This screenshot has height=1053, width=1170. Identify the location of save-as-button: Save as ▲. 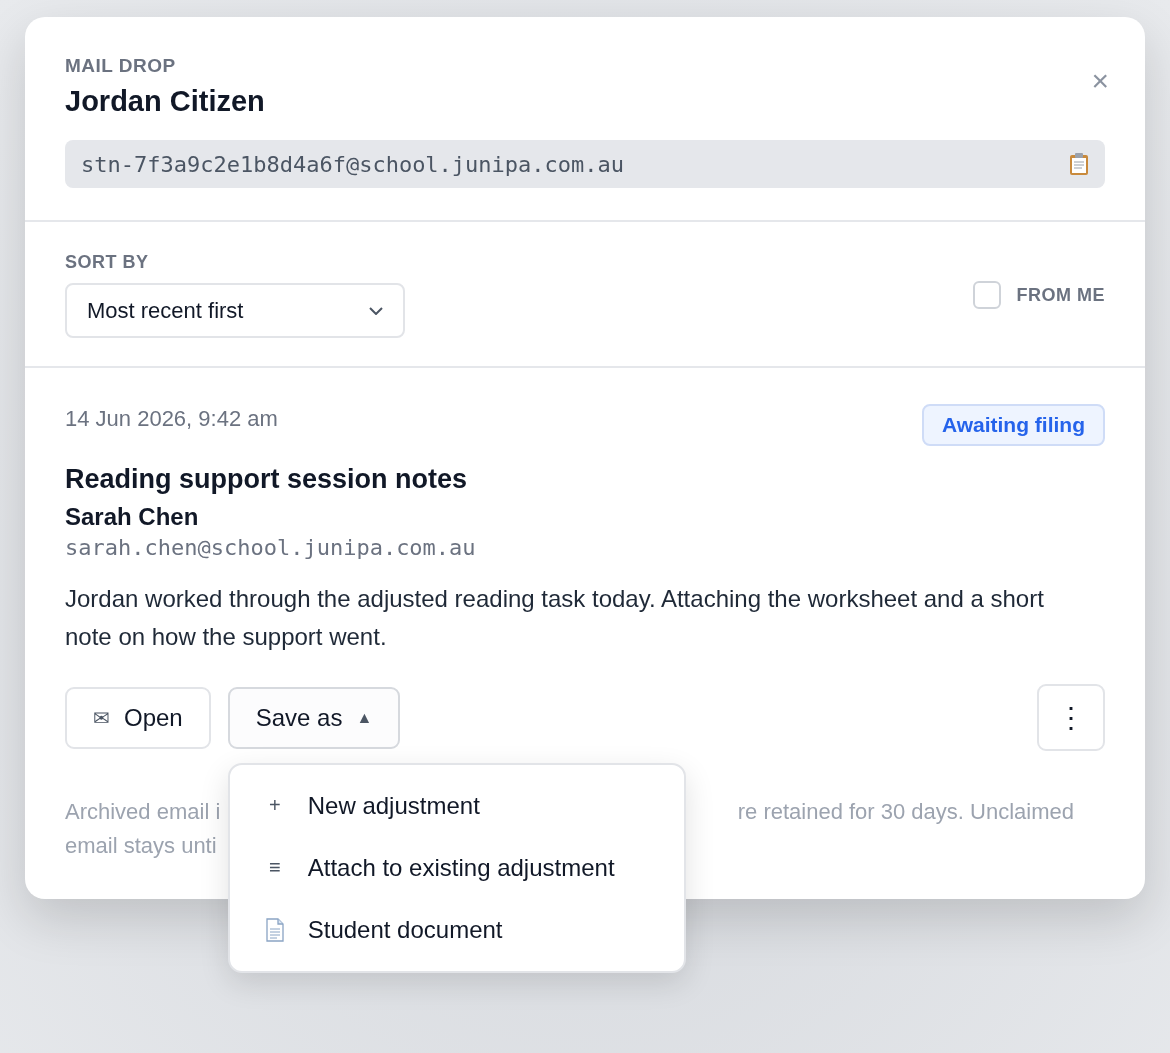
(314, 717).